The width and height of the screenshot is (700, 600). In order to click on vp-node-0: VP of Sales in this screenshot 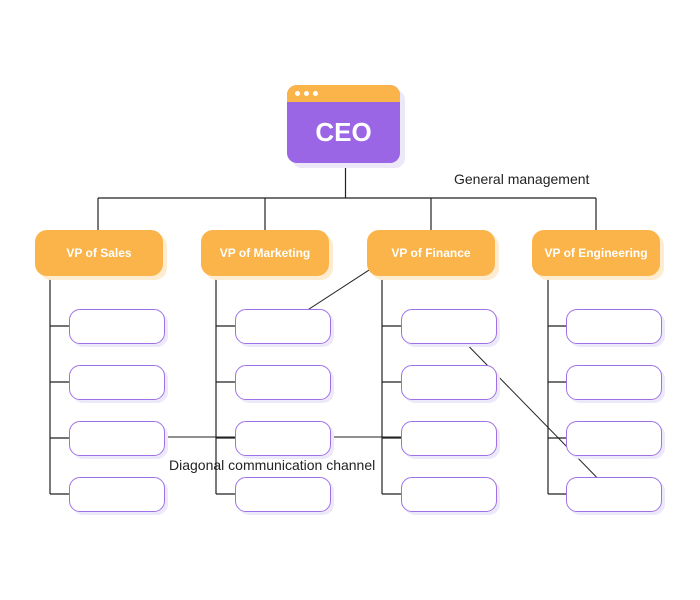, I will do `click(99, 253)`.